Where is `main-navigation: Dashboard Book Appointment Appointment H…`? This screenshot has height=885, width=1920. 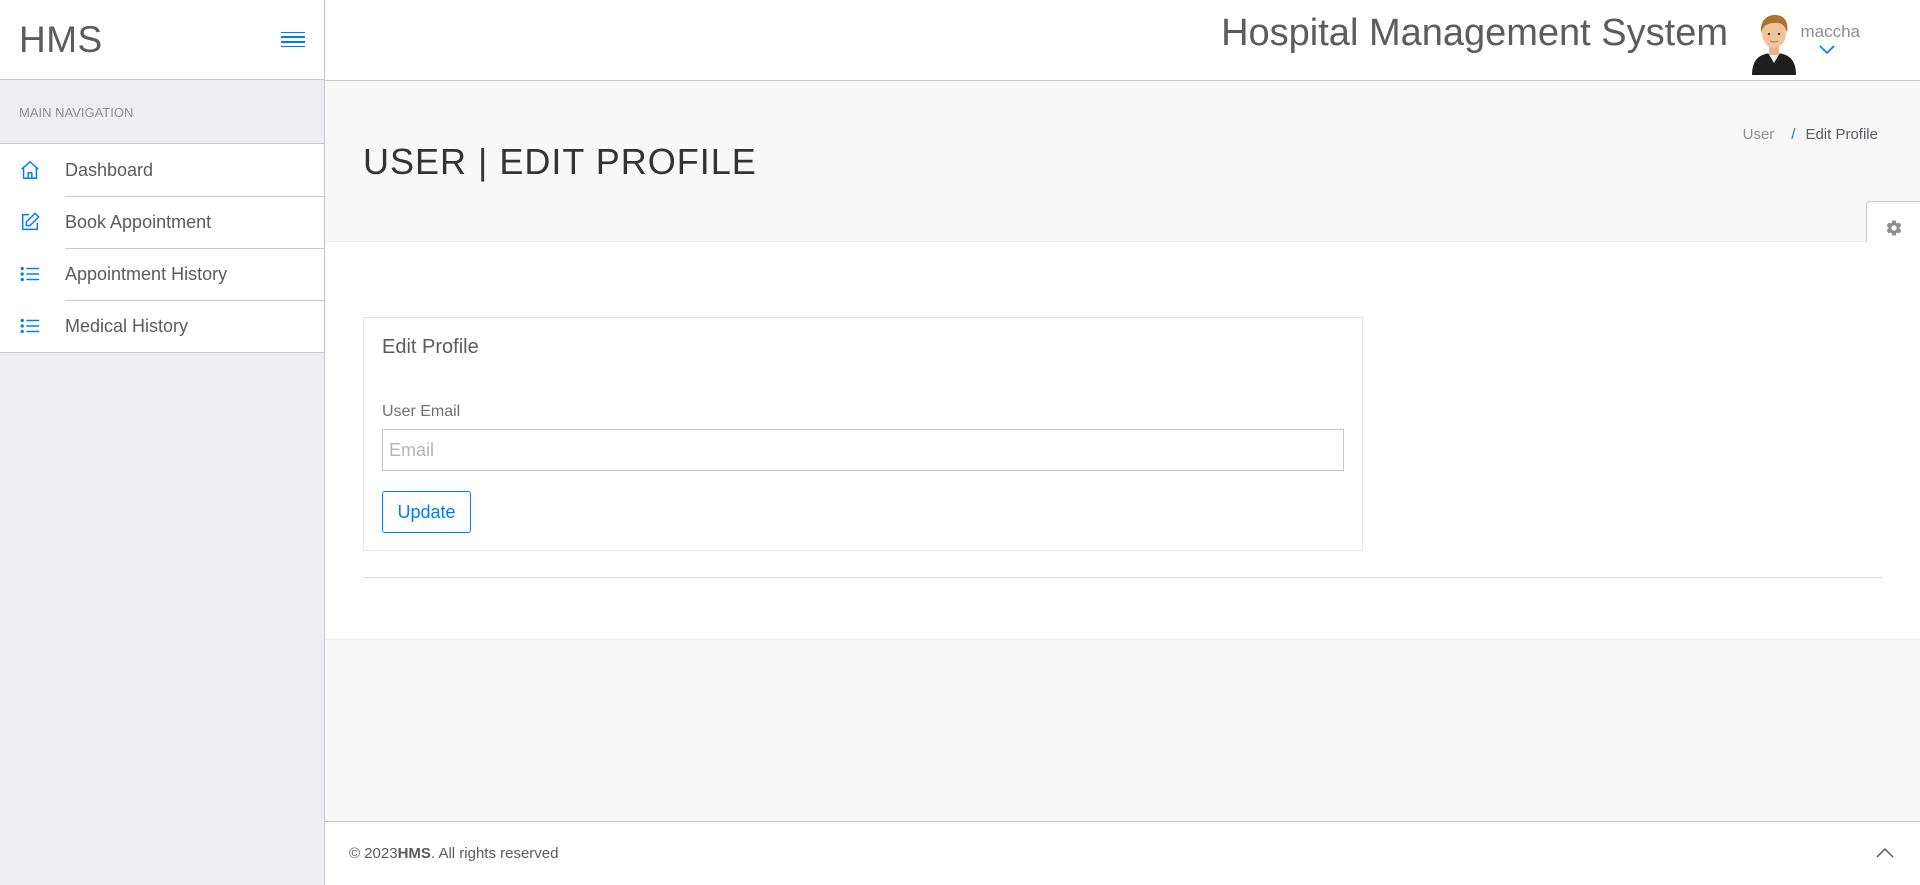 main-navigation: Dashboard Book Appointment Appointment H… is located at coordinates (162, 248).